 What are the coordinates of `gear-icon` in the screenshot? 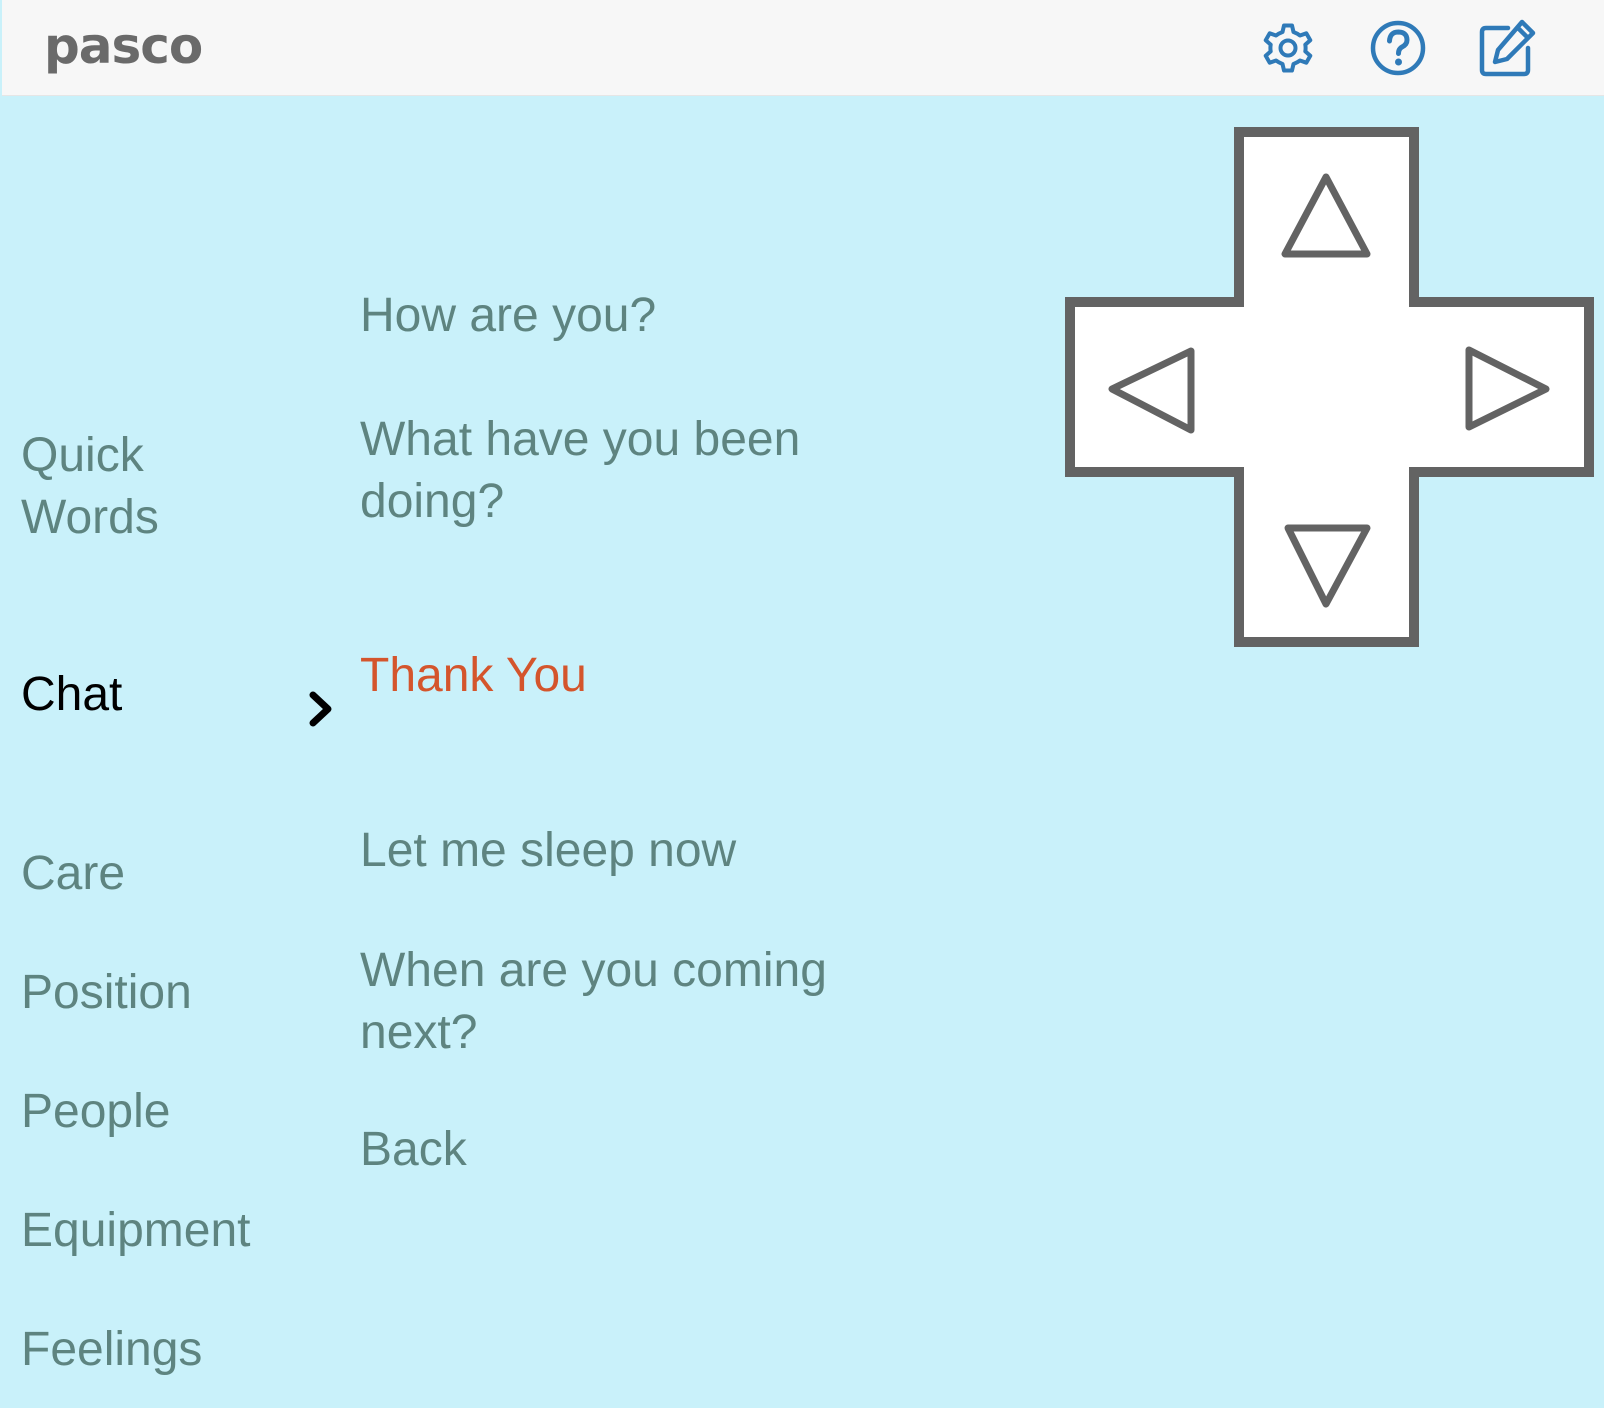 It's located at (1288, 48).